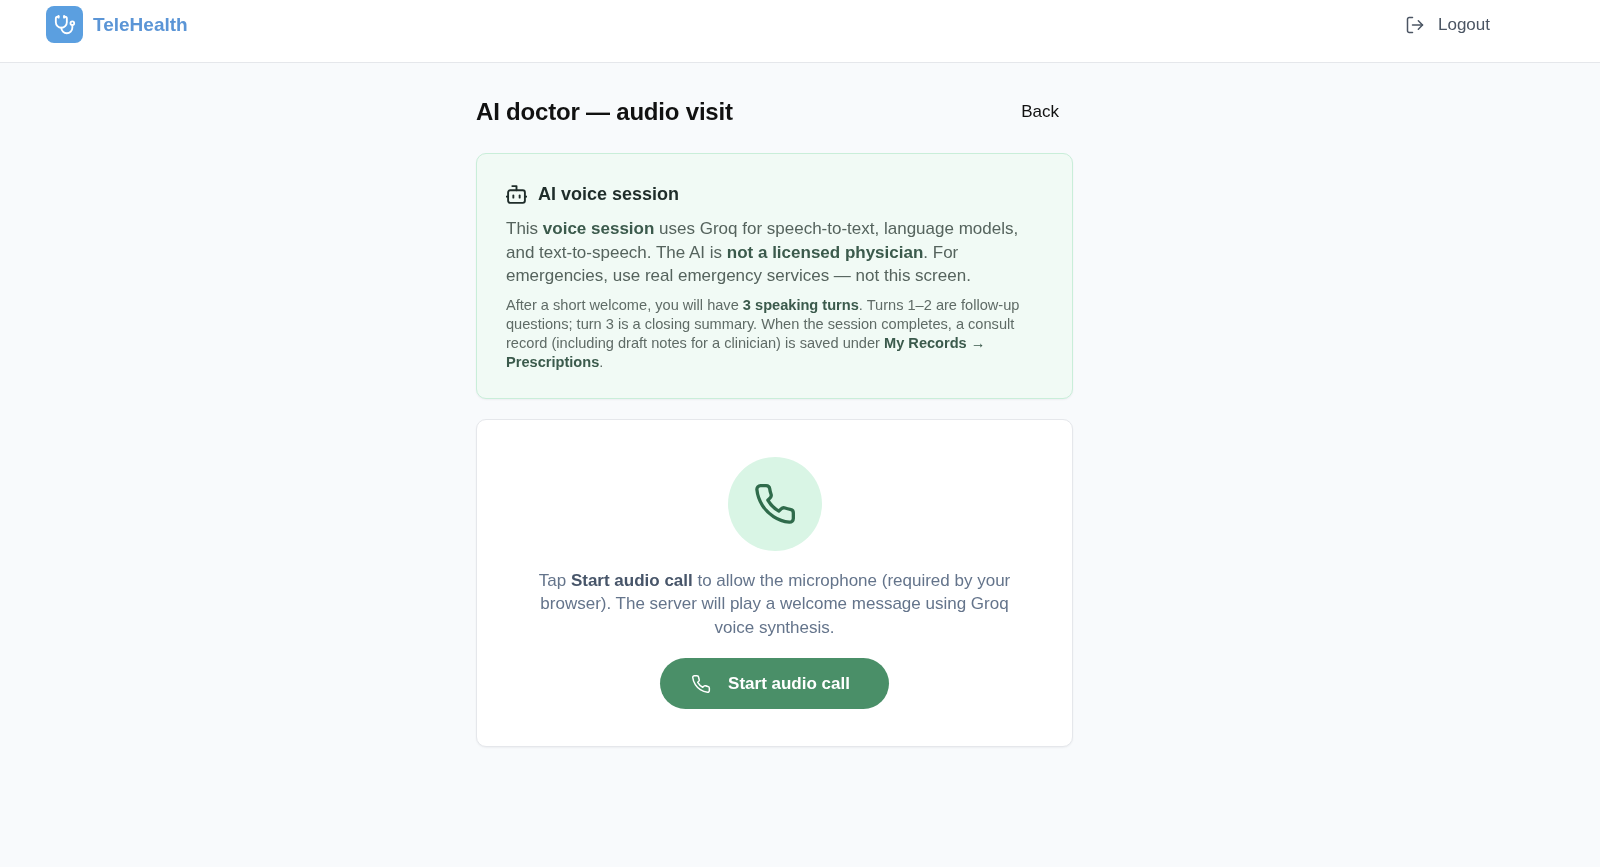 The image size is (1600, 867). Describe the element at coordinates (64, 24) in the screenshot. I see `stethoscope-icon` at that location.